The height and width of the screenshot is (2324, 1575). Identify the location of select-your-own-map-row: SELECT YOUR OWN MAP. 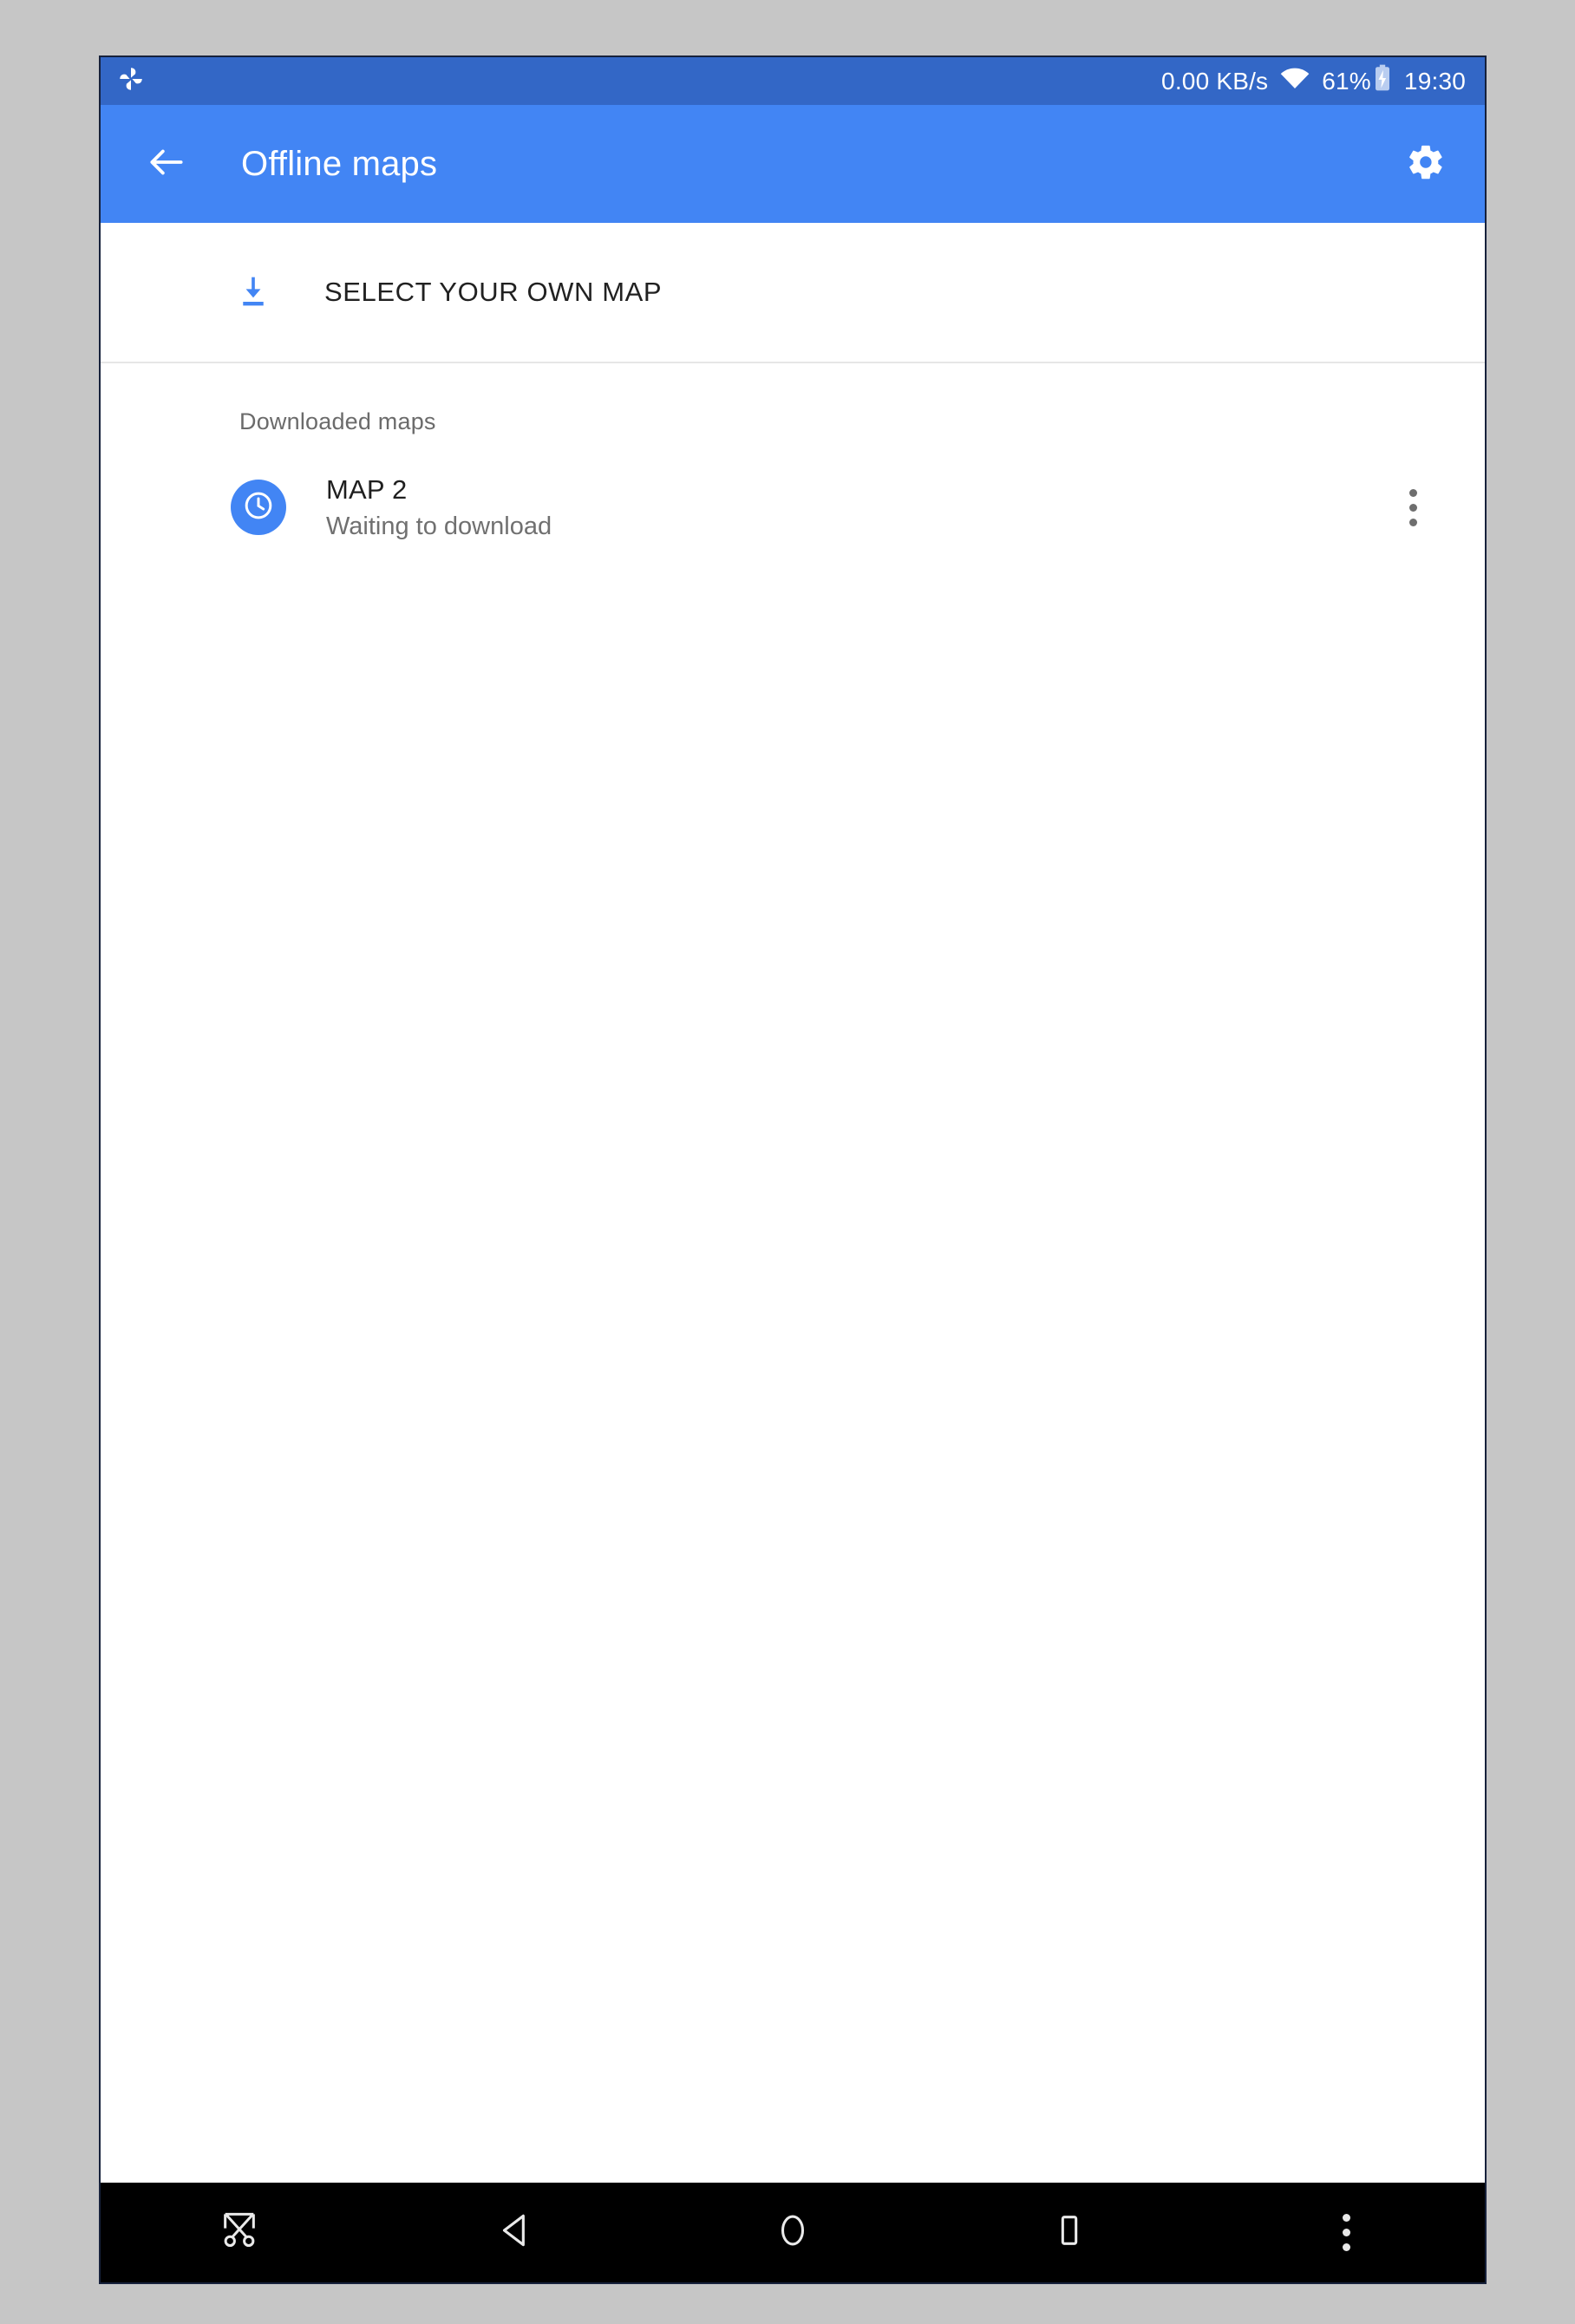
(793, 292).